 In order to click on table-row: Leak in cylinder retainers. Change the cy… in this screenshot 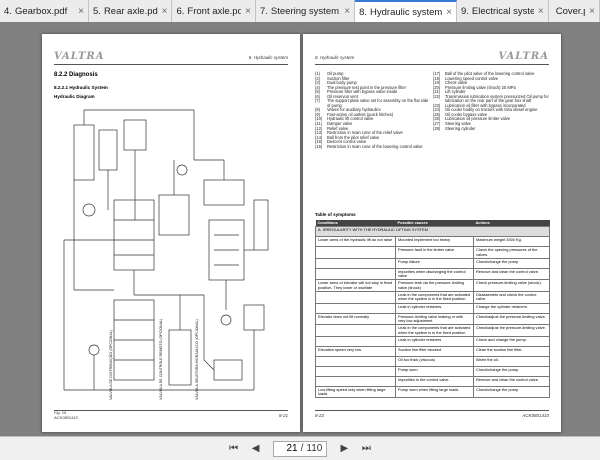, I will do `click(432, 308)`.